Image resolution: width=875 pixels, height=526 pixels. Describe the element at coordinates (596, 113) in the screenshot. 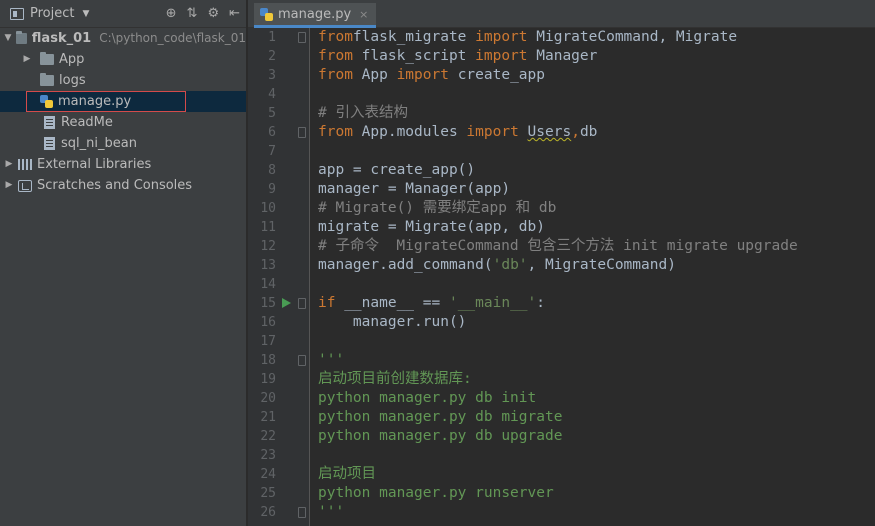

I see `code-line: # 引入表结构` at that location.